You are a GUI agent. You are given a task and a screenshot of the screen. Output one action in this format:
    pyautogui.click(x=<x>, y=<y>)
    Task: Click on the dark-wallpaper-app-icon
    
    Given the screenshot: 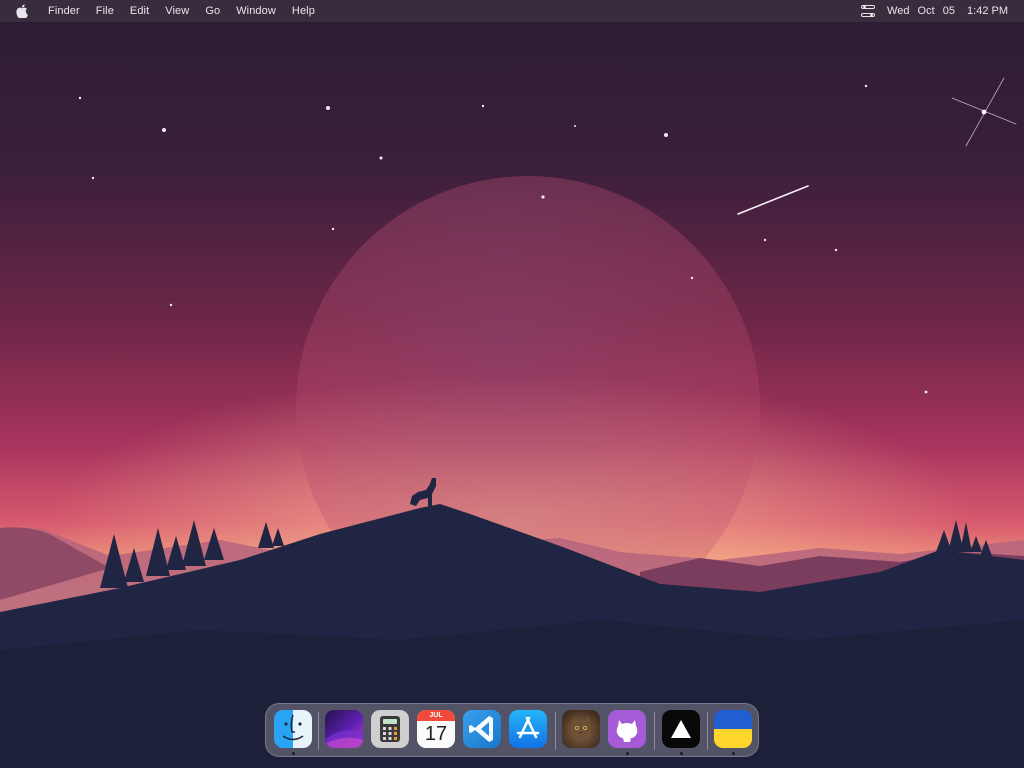 What is the action you would take?
    pyautogui.click(x=344, y=729)
    